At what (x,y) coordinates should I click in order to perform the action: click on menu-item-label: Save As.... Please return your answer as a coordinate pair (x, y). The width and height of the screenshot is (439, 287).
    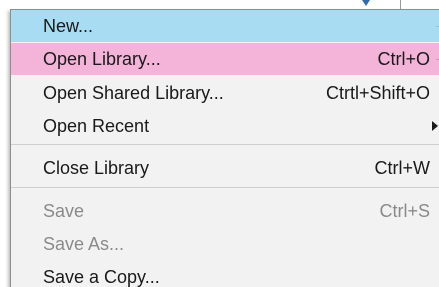
    Looking at the image, I should click on (84, 244).